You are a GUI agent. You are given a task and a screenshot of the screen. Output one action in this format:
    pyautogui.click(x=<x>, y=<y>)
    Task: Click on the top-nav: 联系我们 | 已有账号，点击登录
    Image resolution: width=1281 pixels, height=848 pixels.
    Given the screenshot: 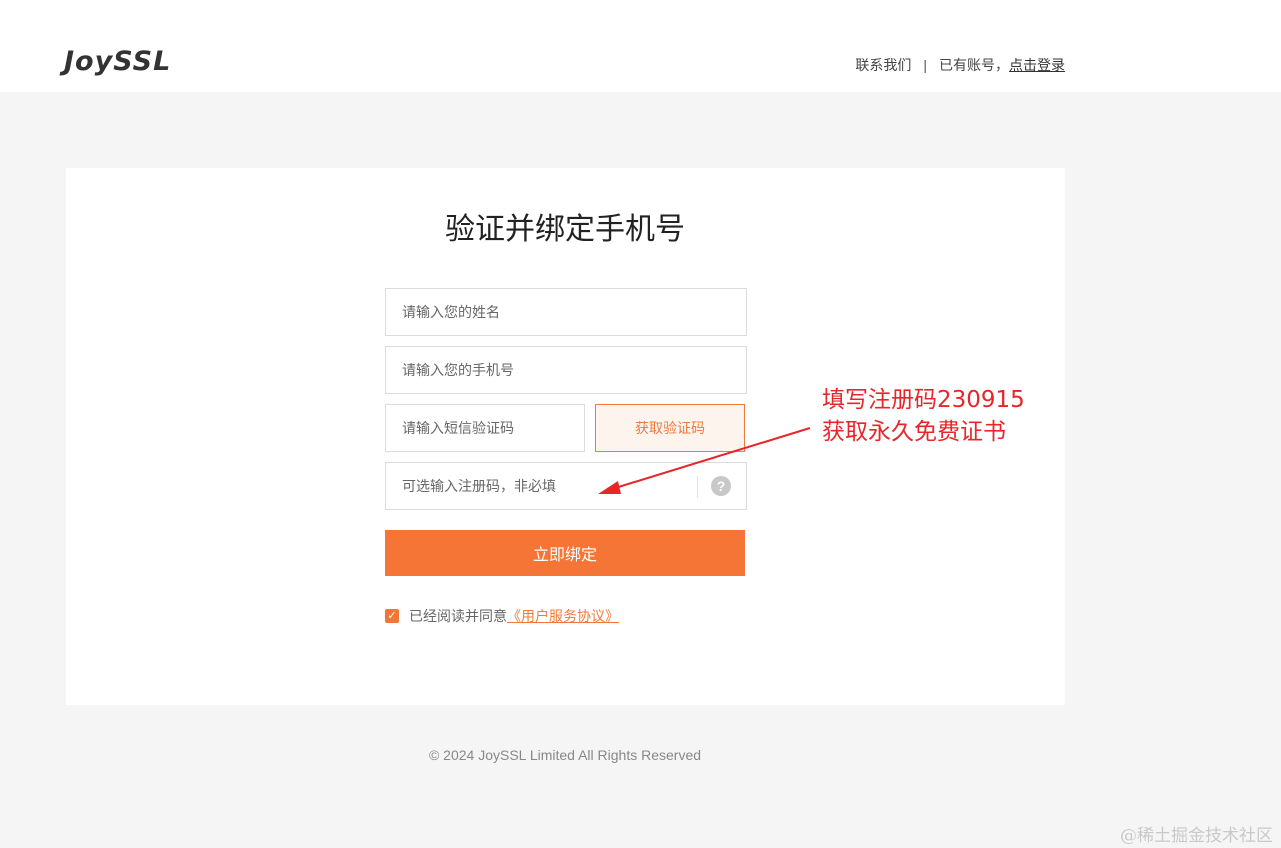 What is the action you would take?
    pyautogui.click(x=960, y=65)
    